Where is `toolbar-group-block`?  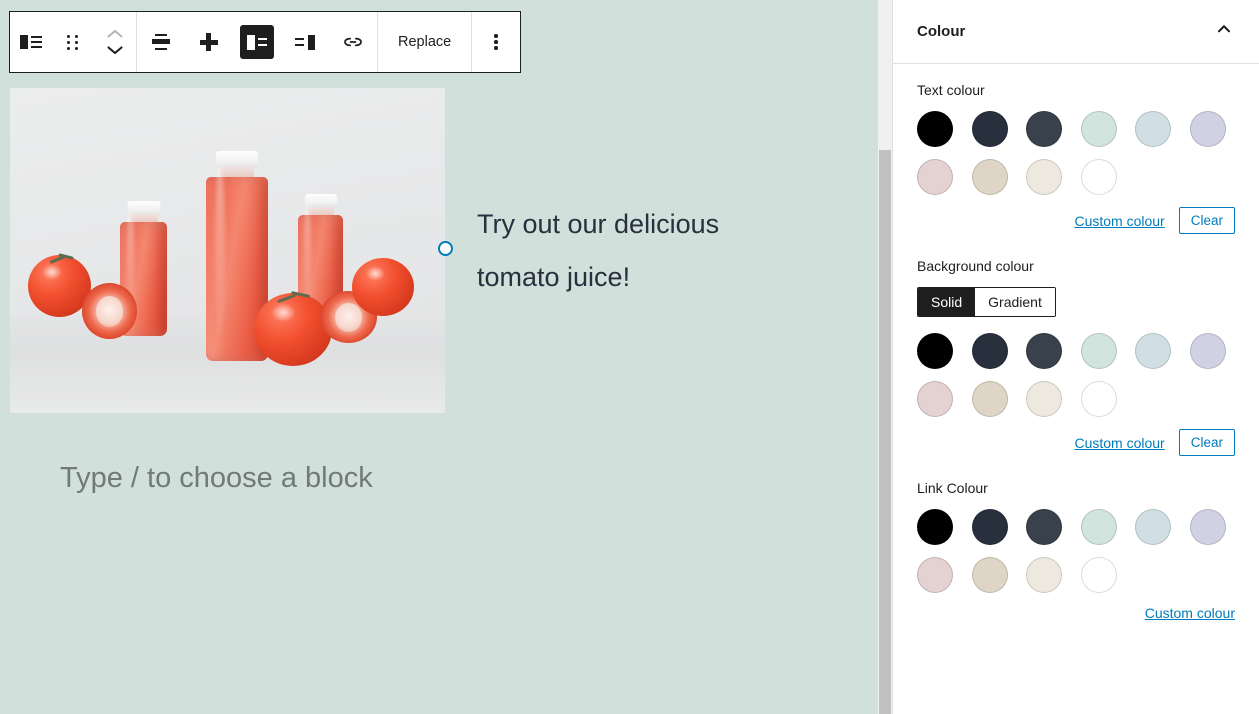
toolbar-group-block is located at coordinates (73, 42).